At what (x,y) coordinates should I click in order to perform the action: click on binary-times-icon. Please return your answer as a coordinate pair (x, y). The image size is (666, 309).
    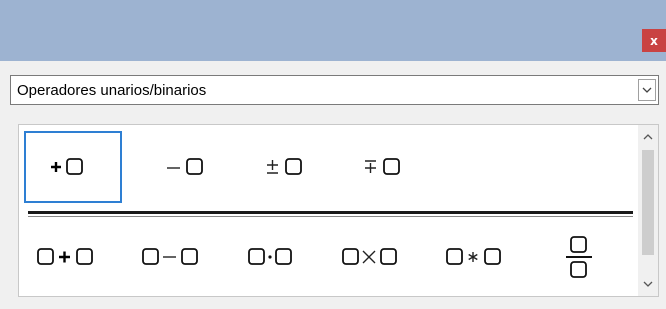
    Looking at the image, I should click on (369, 256).